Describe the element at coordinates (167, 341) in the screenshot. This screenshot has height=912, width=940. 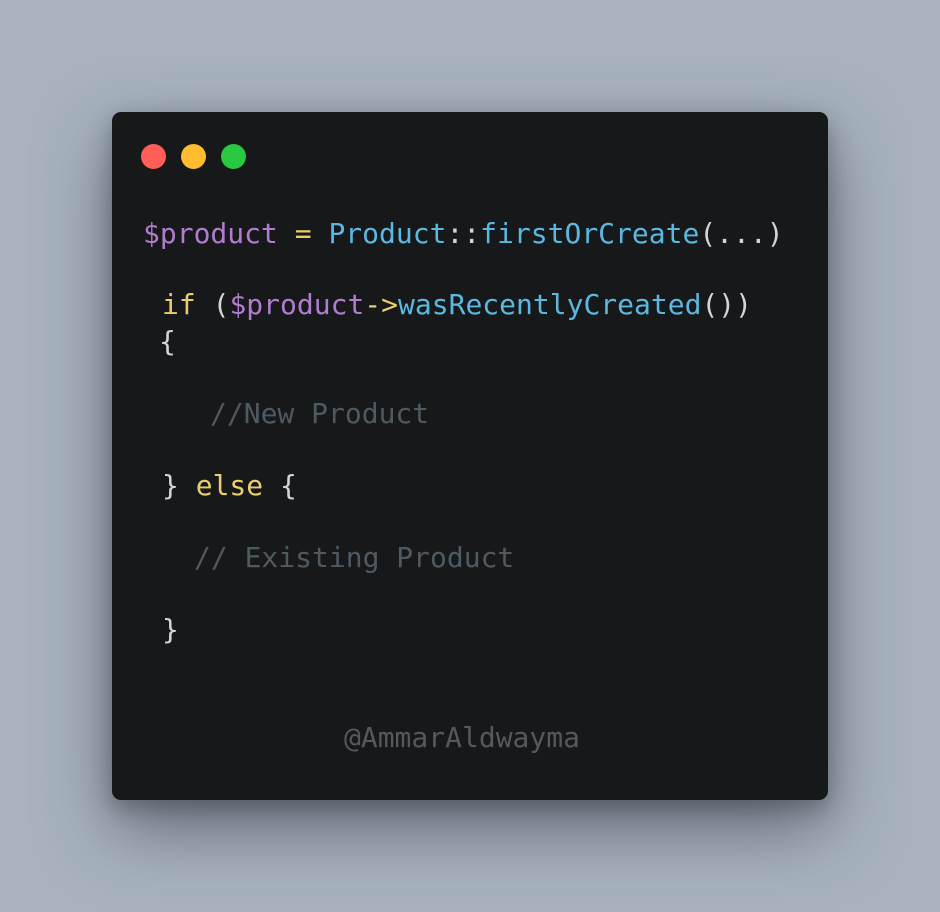
I see `code-line-3: {` at that location.